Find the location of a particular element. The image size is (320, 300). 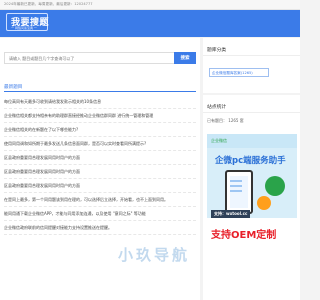

latest-questions-title: 最新题目 is located at coordinates (13, 87).